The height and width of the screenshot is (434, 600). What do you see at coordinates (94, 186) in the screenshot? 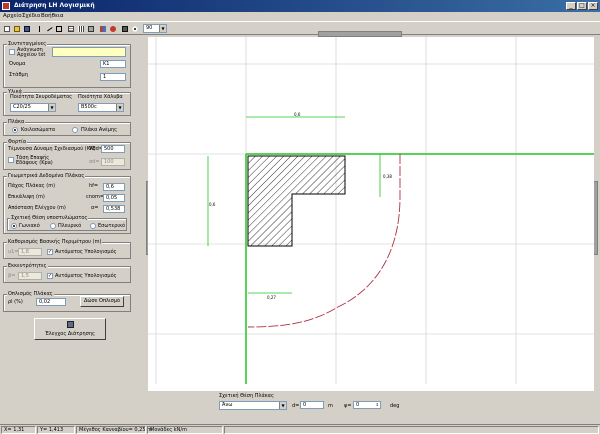
I see `thickness-symbol: hf=` at bounding box center [94, 186].